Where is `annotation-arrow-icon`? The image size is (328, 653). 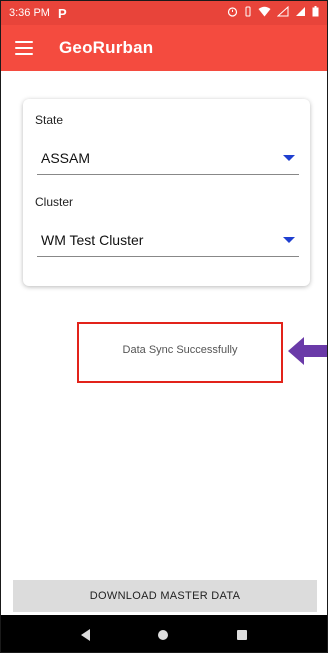 annotation-arrow-icon is located at coordinates (307, 351).